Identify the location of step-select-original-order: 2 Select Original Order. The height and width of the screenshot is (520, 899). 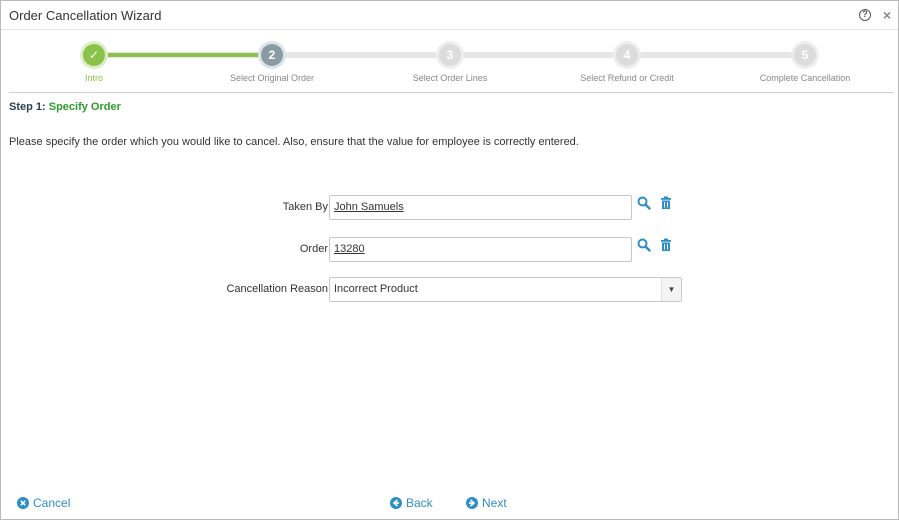
(272, 57).